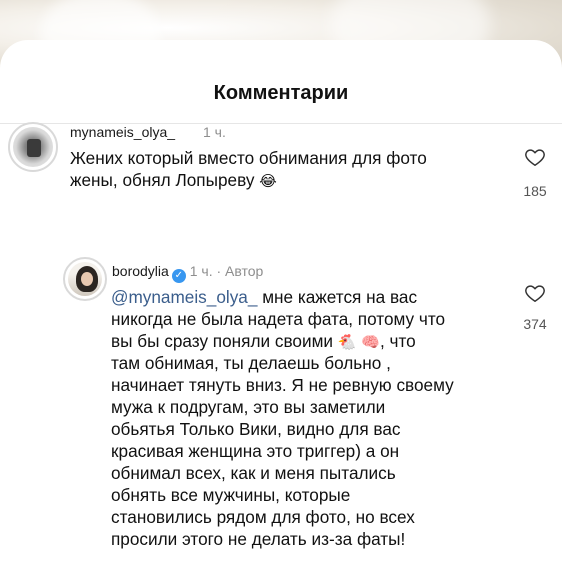 The height and width of the screenshot is (574, 562). Describe the element at coordinates (256, 429) in the screenshot. I see `comment-2-line-7: обьятья Только Вики, видно для вас` at that location.